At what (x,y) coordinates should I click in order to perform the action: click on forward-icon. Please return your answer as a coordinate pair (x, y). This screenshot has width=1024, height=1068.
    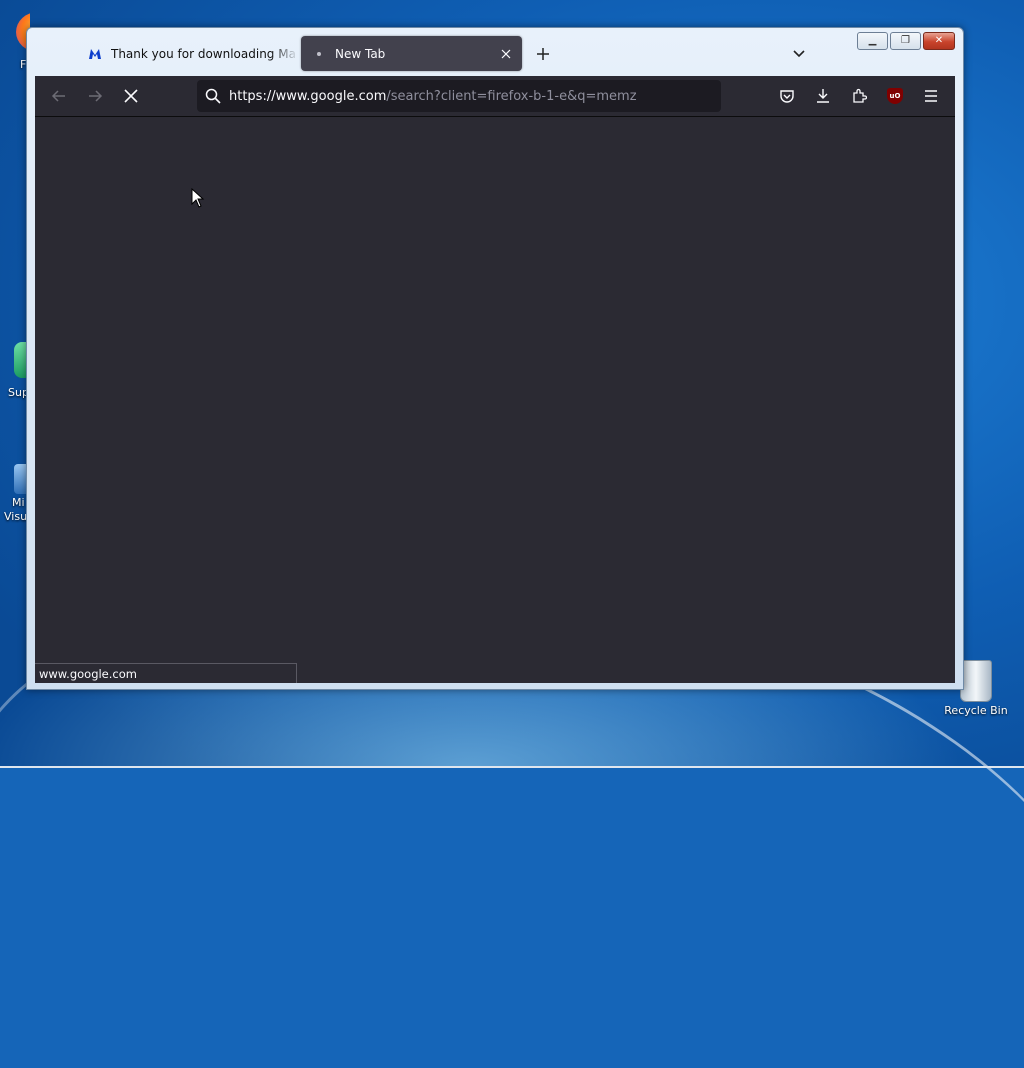
    Looking at the image, I should click on (96, 96).